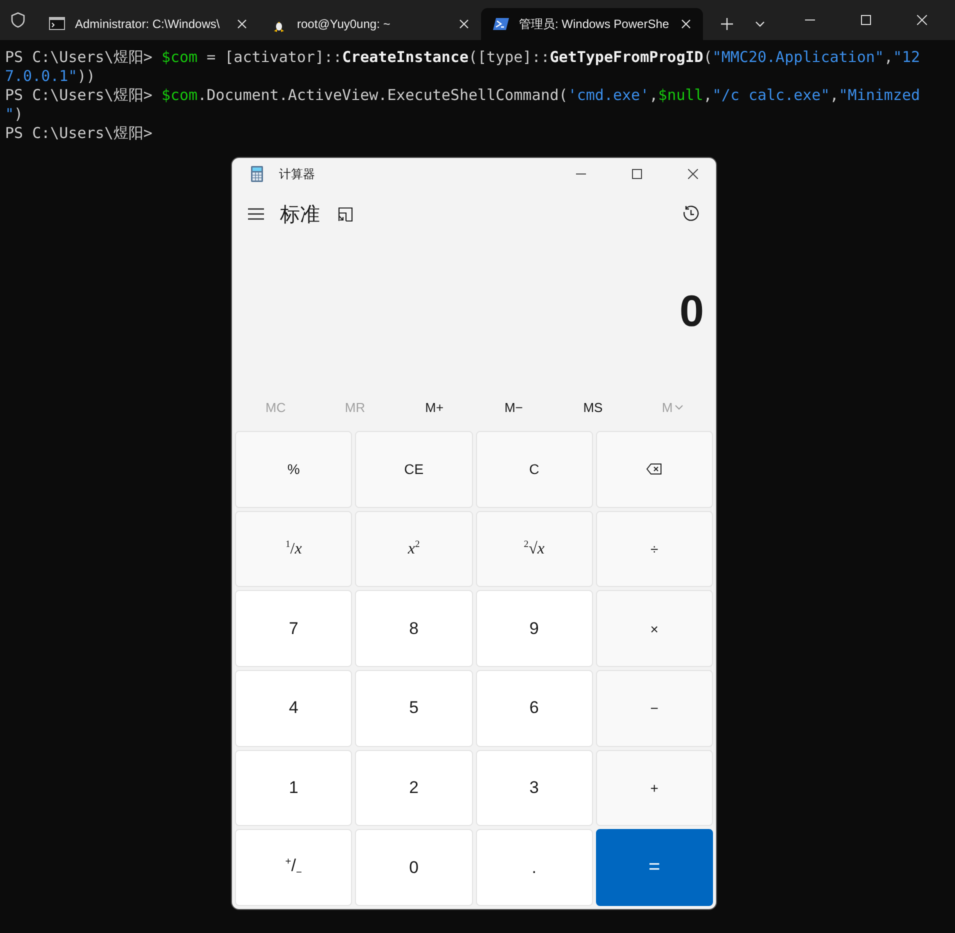  I want to click on key-button: 7, so click(293, 628).